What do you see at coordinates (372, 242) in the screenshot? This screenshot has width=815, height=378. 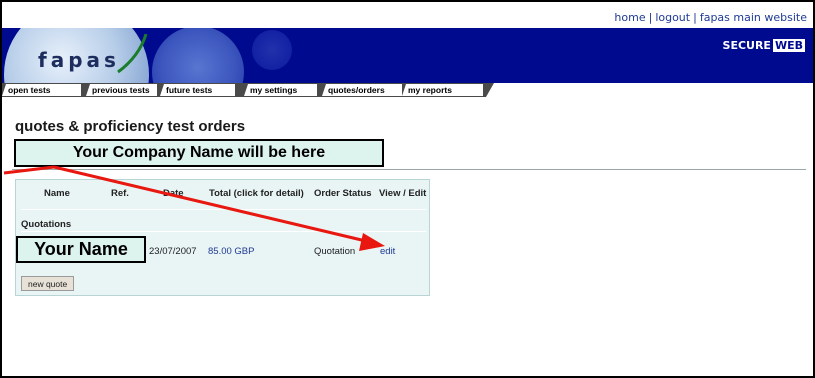 I see `arrow-head` at bounding box center [372, 242].